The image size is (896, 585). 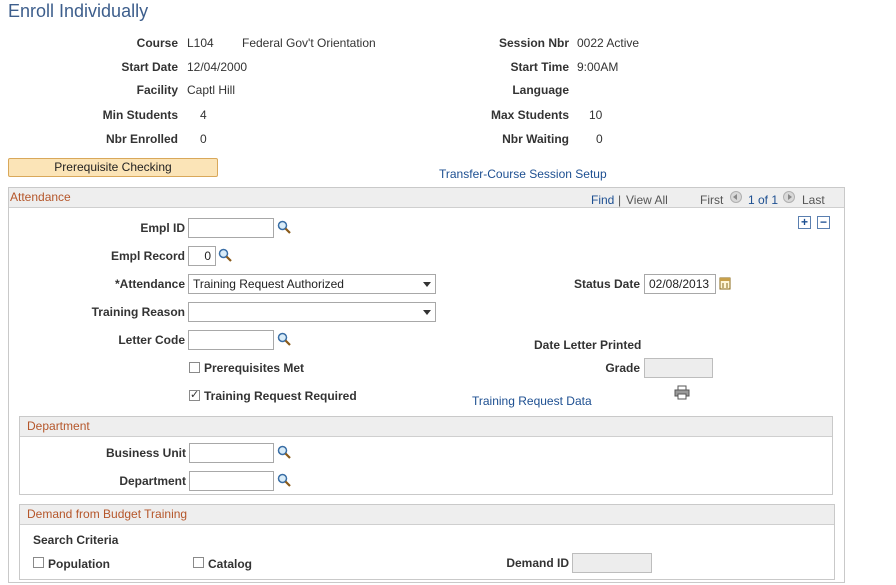 I want to click on business-unit-field, so click(x=231, y=453).